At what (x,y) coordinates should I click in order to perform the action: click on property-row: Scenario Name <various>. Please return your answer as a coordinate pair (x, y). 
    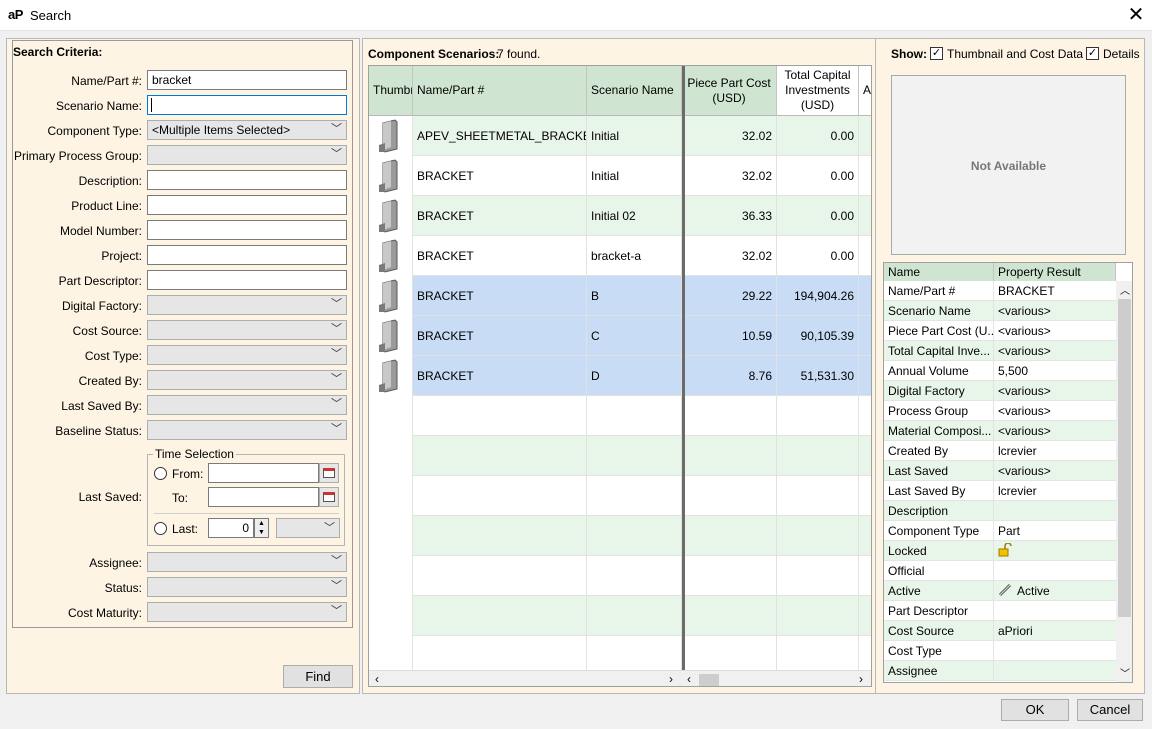
    Looking at the image, I should click on (1000, 311).